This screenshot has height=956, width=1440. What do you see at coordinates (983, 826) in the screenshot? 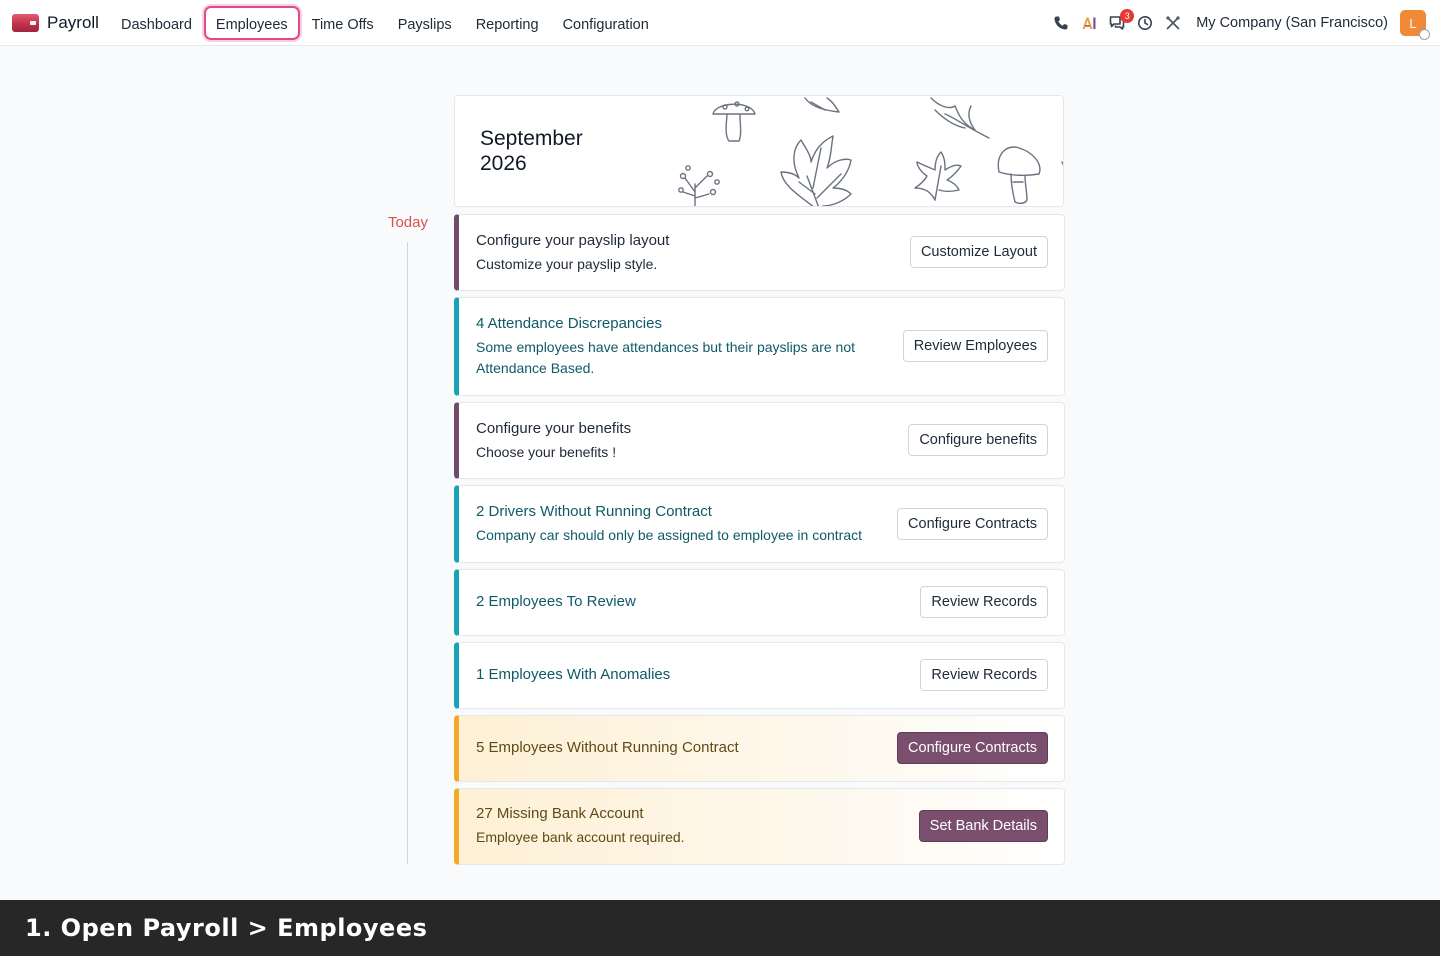
I see `set-bank-details-button: Set Bank Details` at bounding box center [983, 826].